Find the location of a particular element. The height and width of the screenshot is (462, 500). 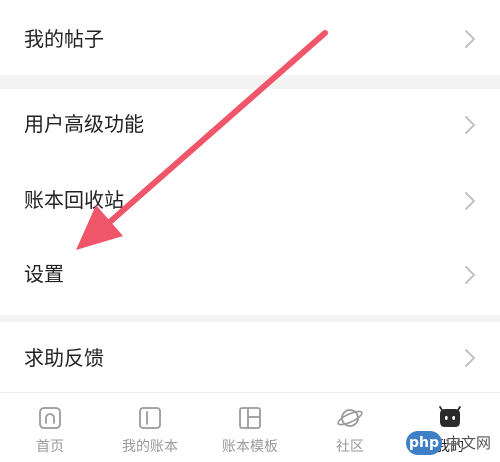

menu-item-label: 账本回收站 is located at coordinates (74, 200).